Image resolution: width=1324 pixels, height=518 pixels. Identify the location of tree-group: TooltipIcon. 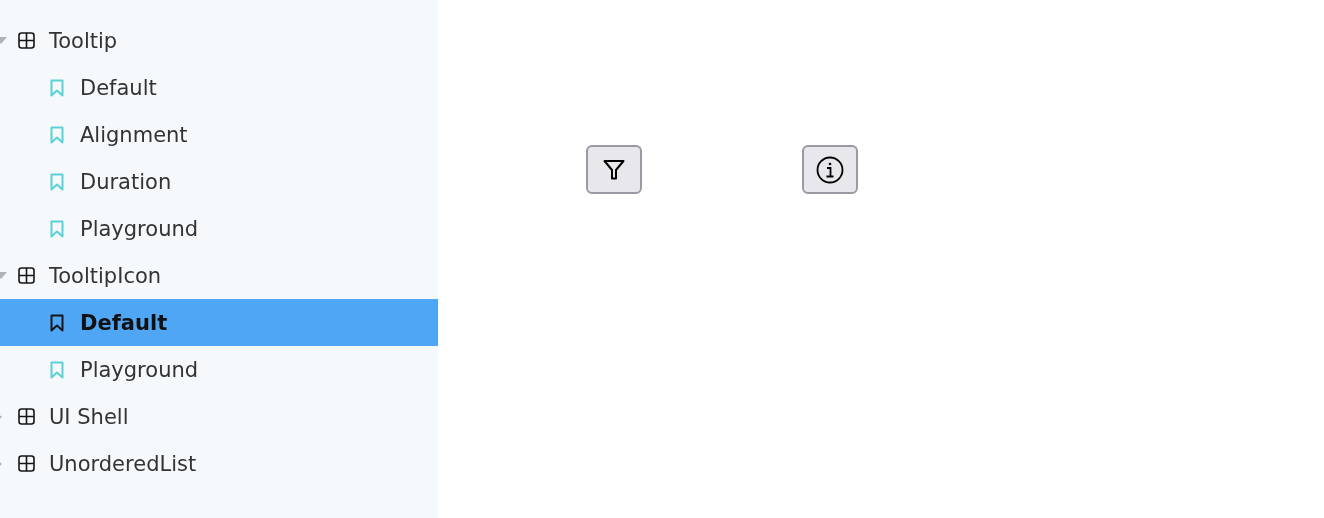
(219, 275).